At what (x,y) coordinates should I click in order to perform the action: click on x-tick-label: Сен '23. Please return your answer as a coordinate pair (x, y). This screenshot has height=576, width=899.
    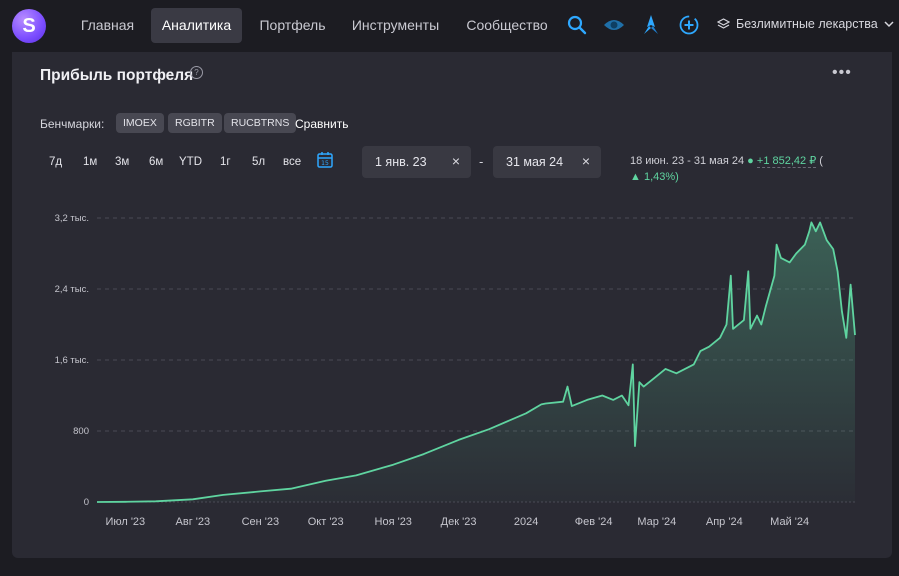
    Looking at the image, I should click on (261, 522).